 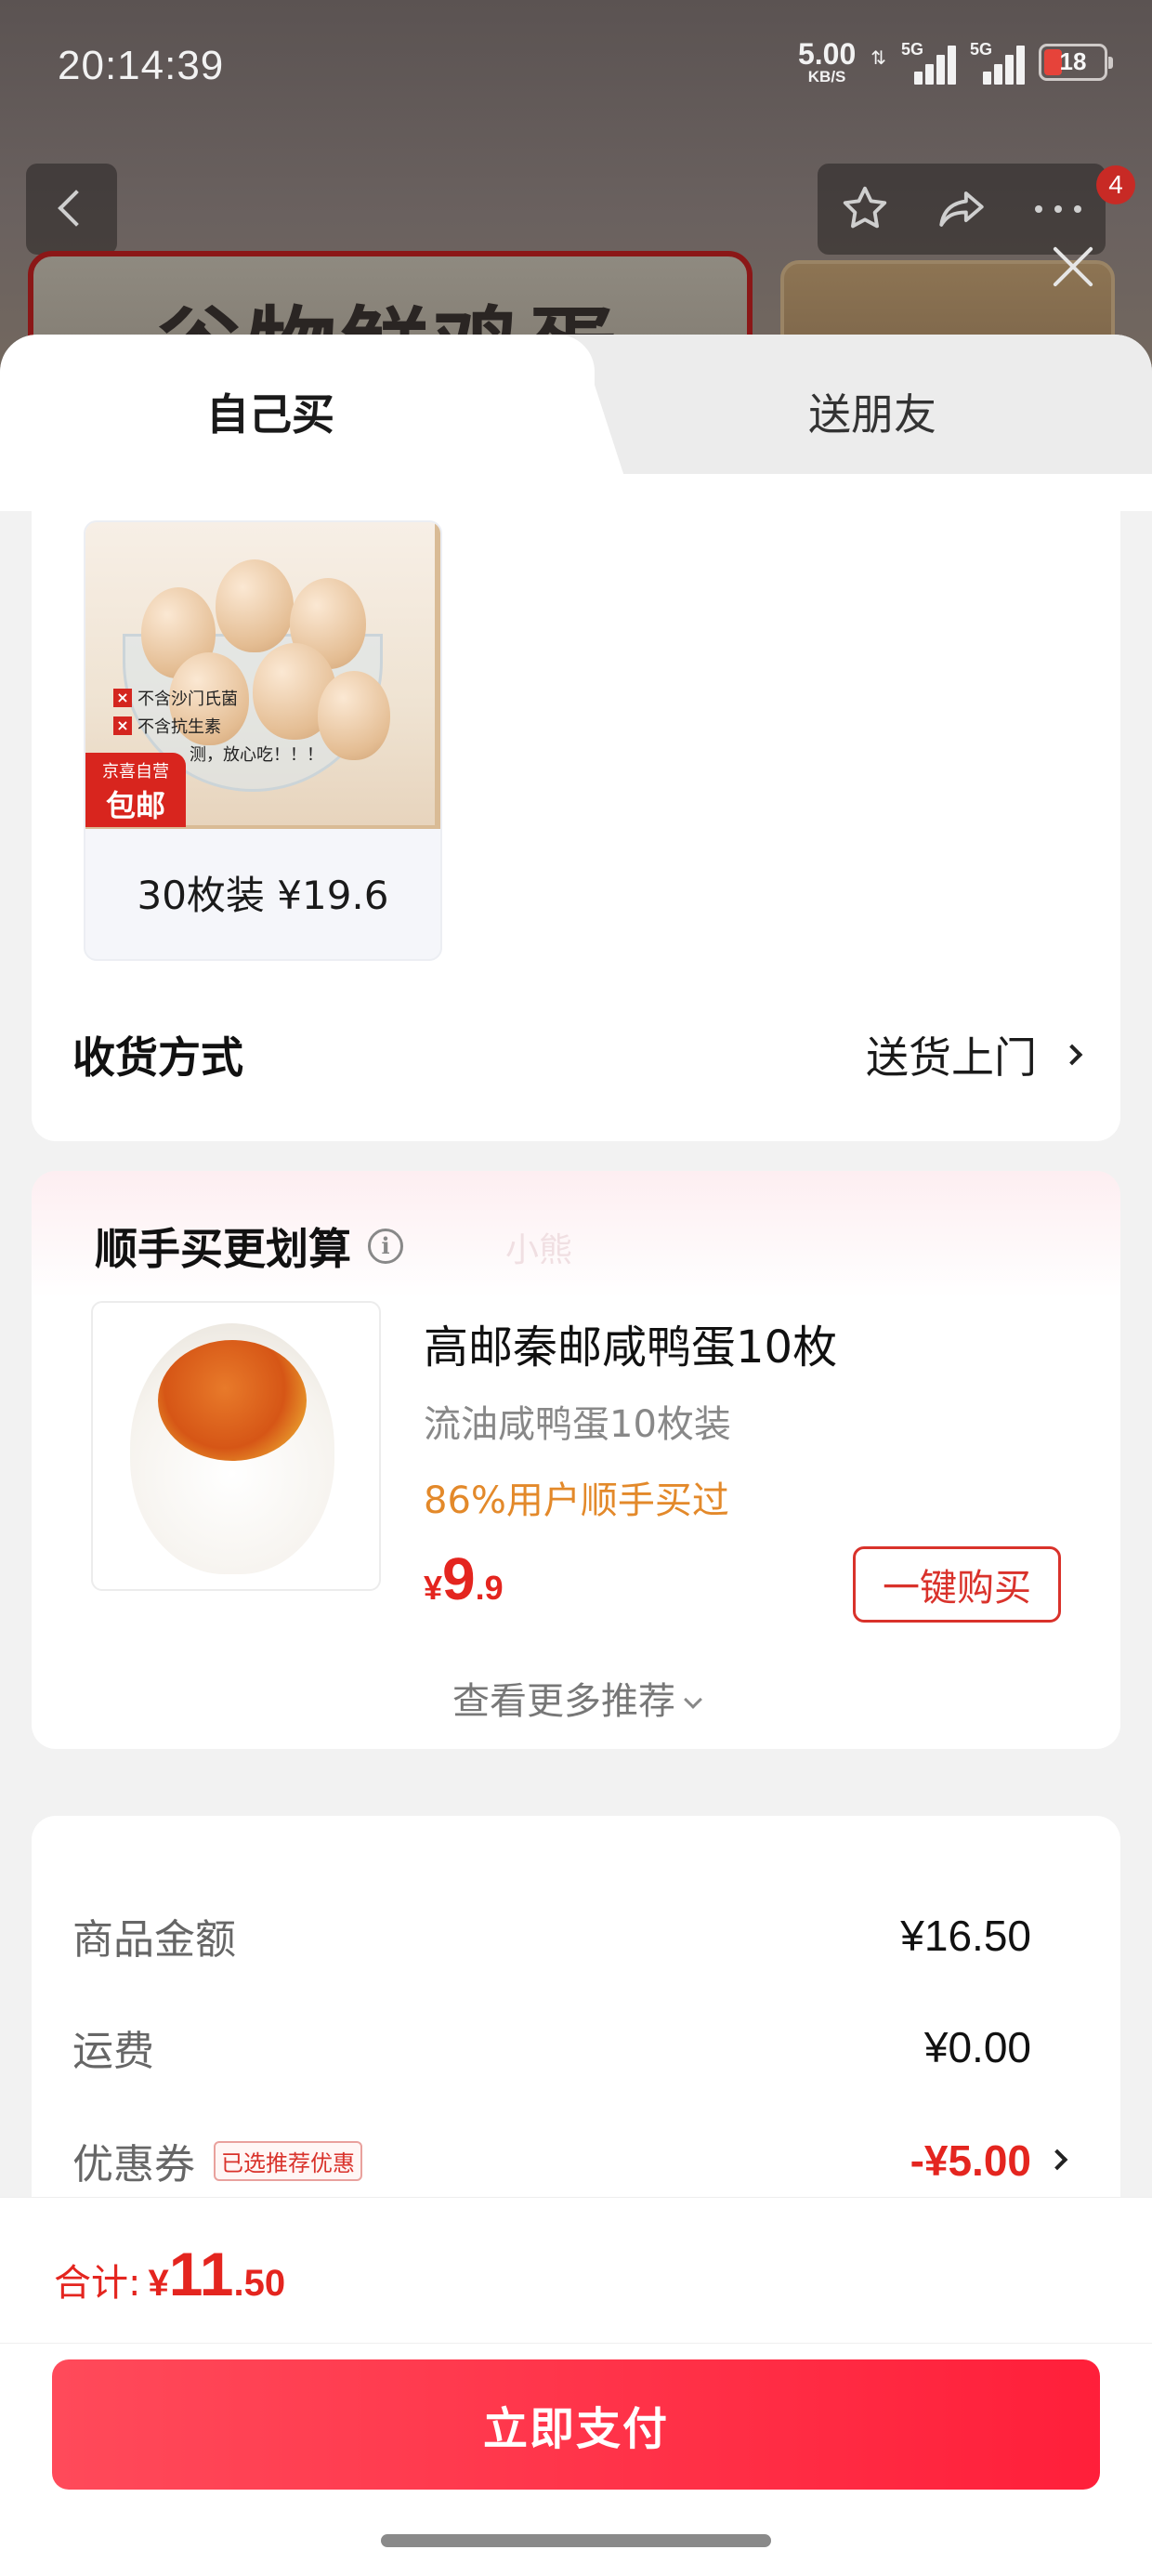 What do you see at coordinates (133, 2164) in the screenshot?
I see `coupon-label: 优惠券` at bounding box center [133, 2164].